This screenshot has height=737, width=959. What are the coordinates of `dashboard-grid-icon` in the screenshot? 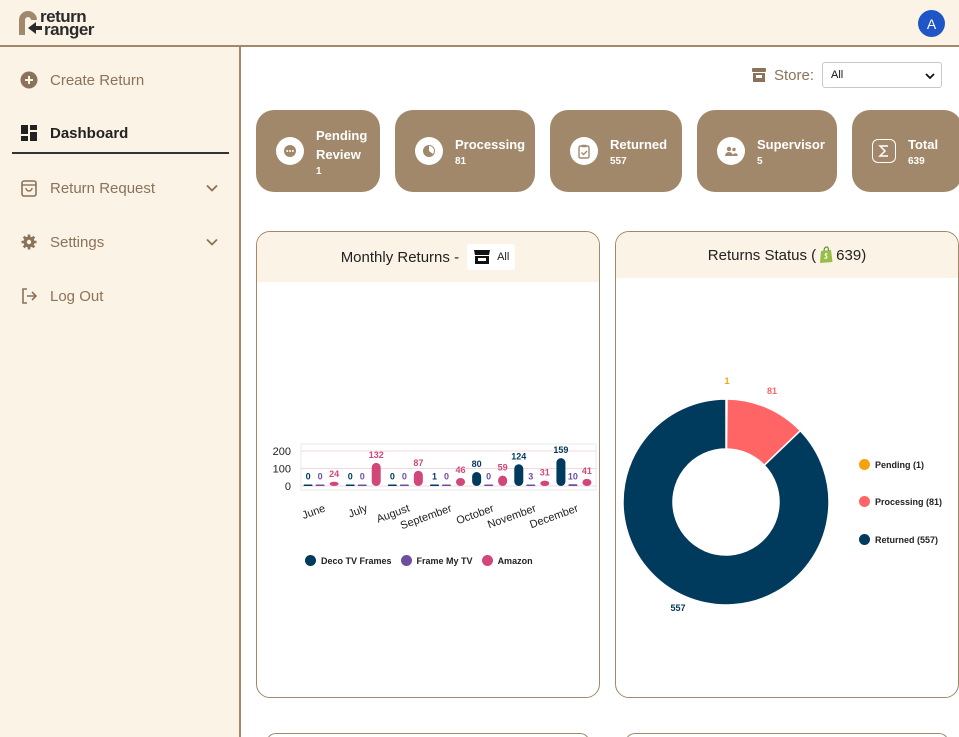 It's located at (29, 133).